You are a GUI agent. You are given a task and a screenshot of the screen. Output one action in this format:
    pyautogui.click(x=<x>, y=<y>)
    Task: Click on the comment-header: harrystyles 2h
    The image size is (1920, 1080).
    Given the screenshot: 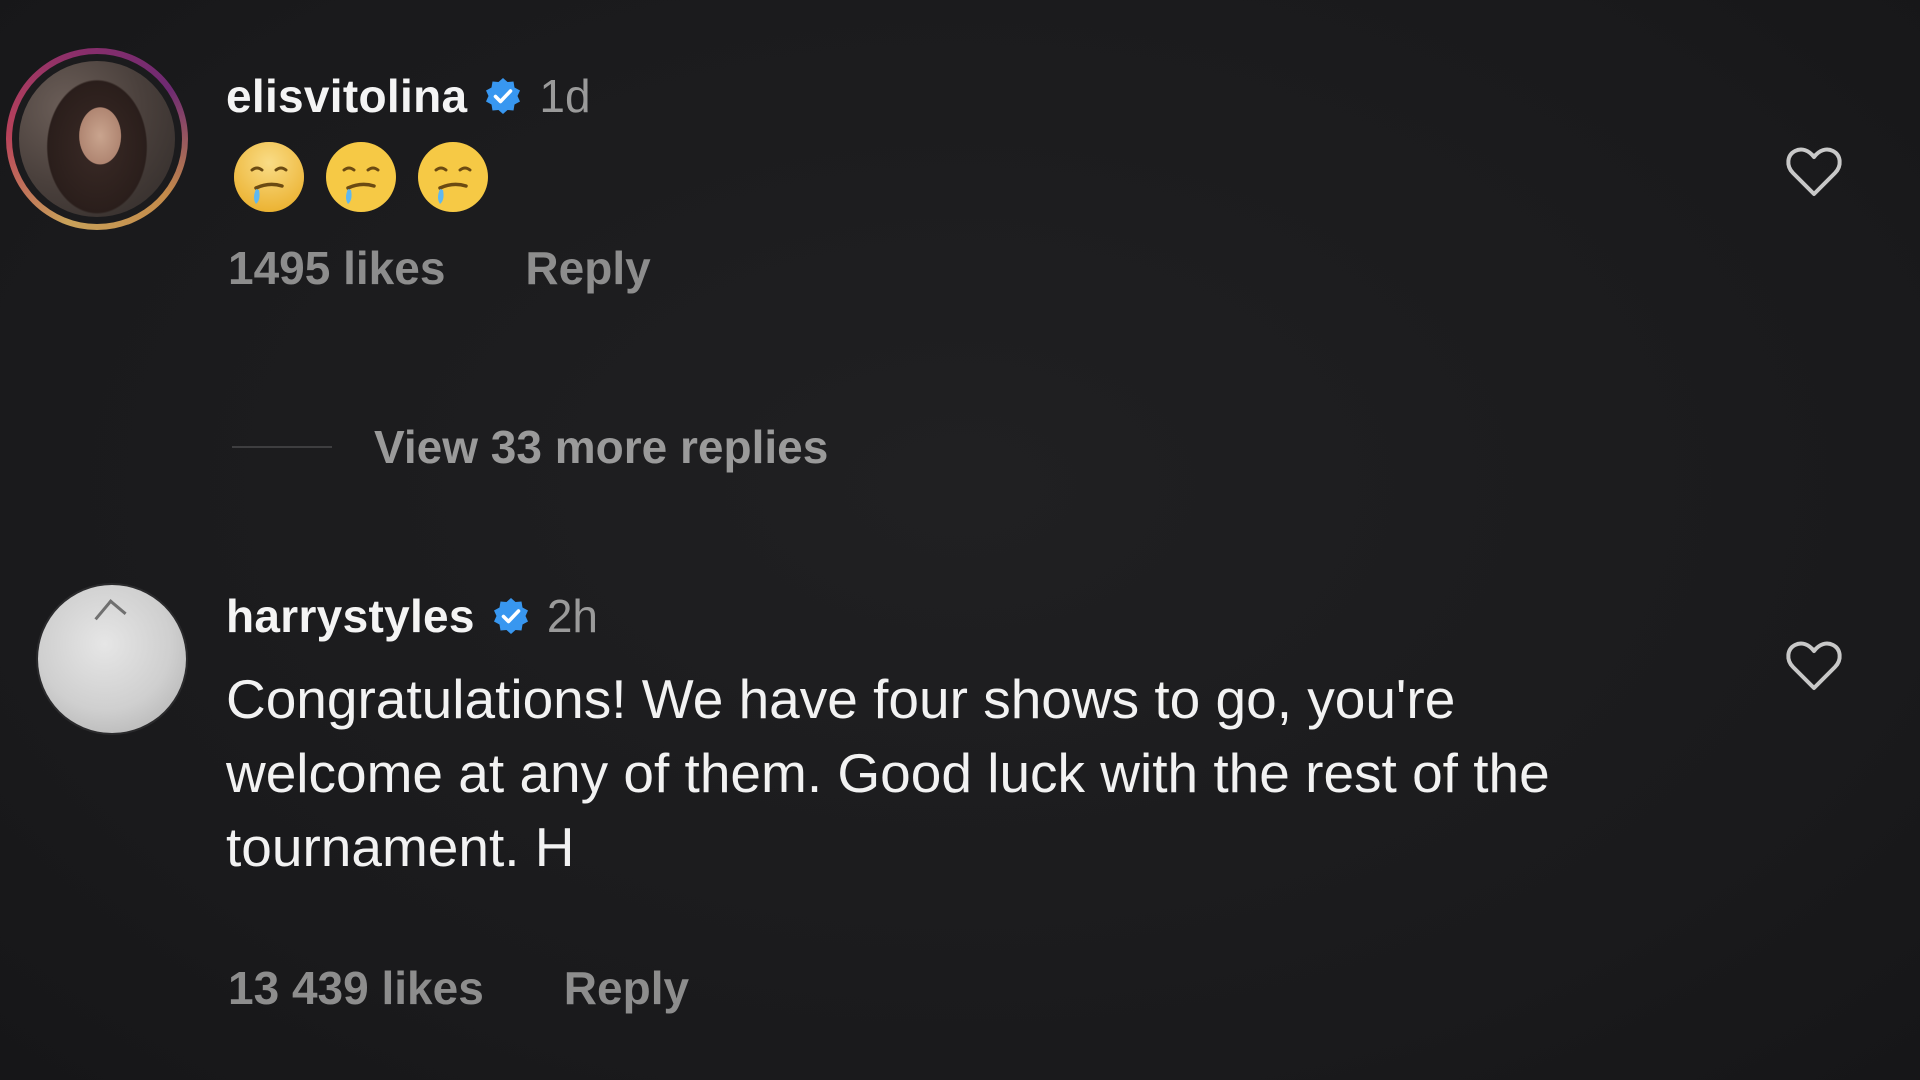 What is the action you would take?
    pyautogui.click(x=412, y=616)
    